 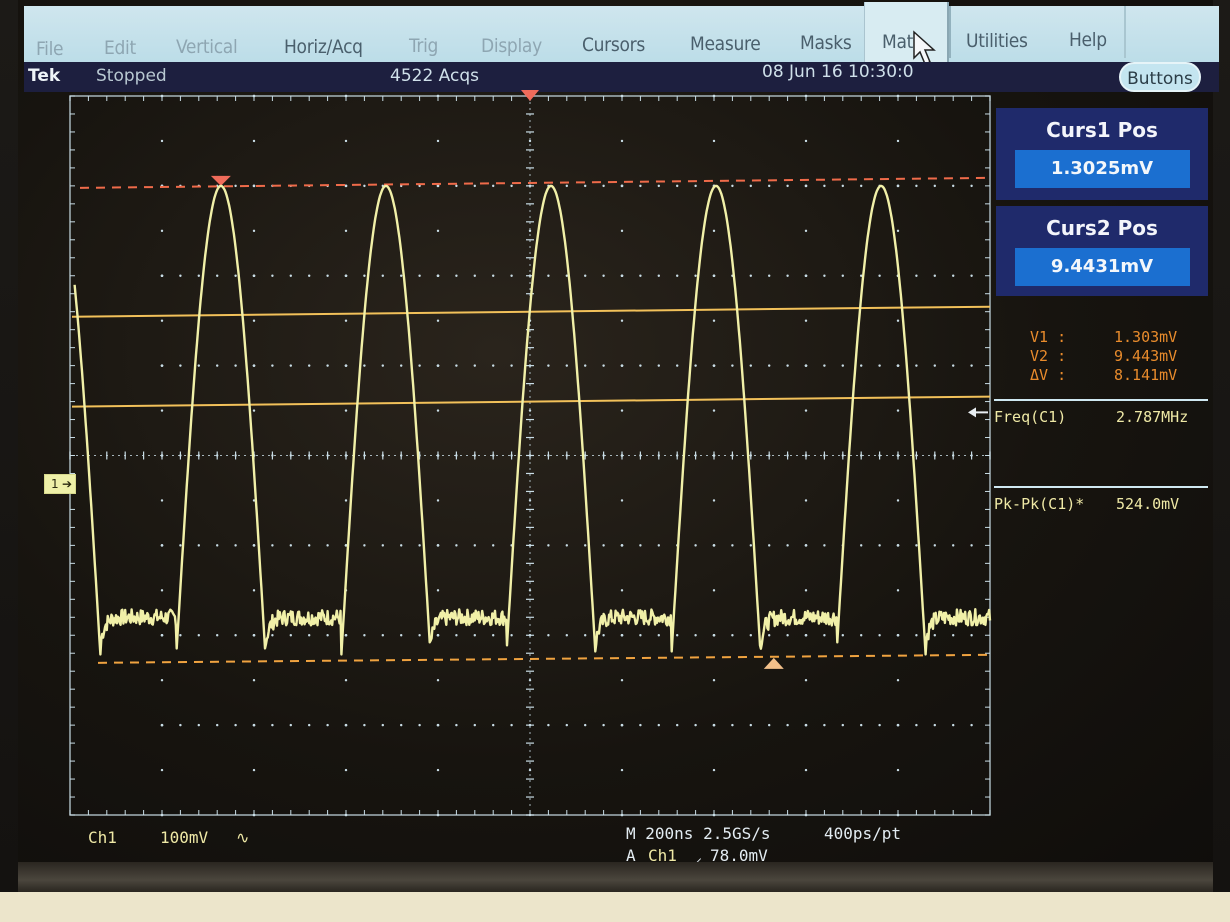 What do you see at coordinates (220, 180) in the screenshot?
I see `peak-marker-icon` at bounding box center [220, 180].